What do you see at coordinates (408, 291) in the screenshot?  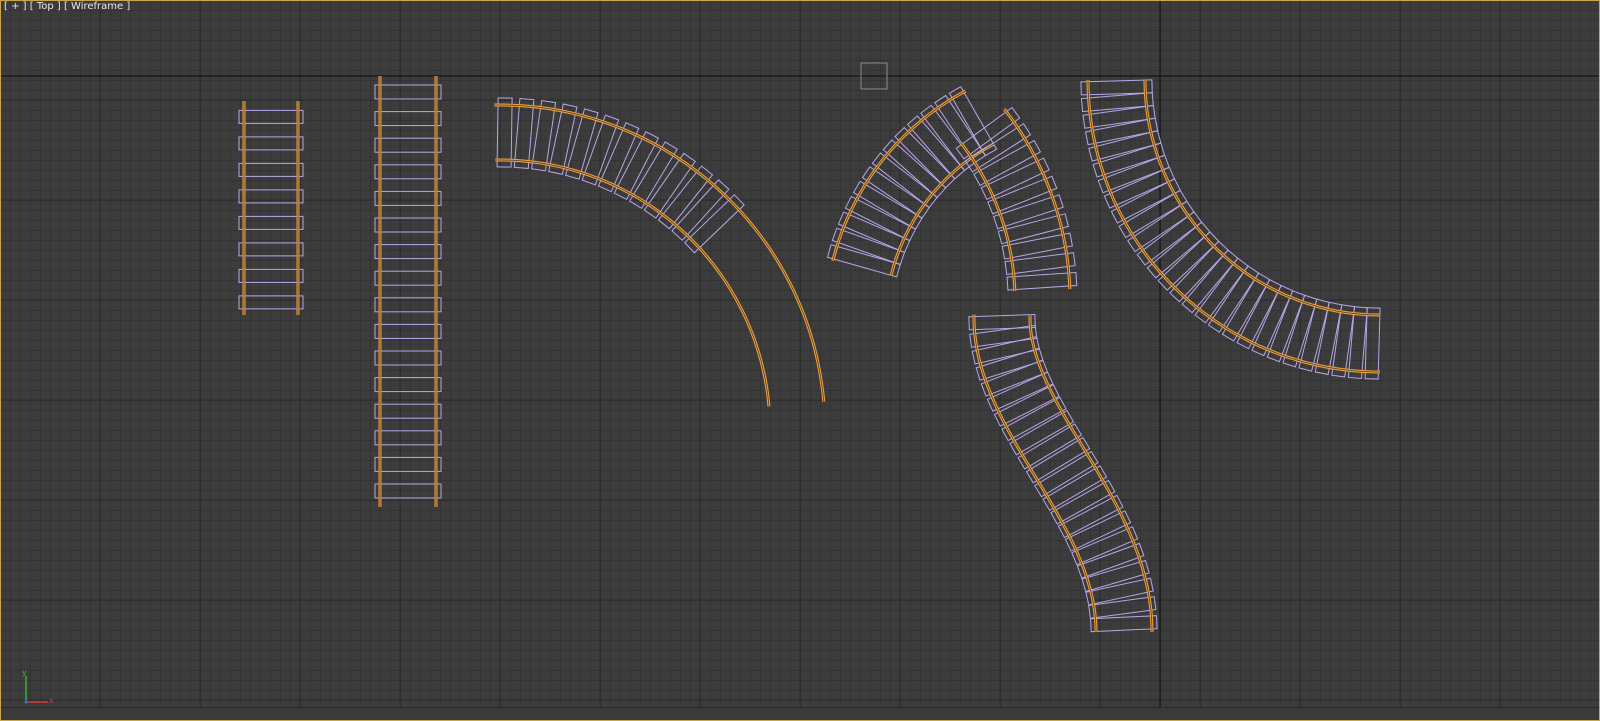 I see `track-straight-long` at bounding box center [408, 291].